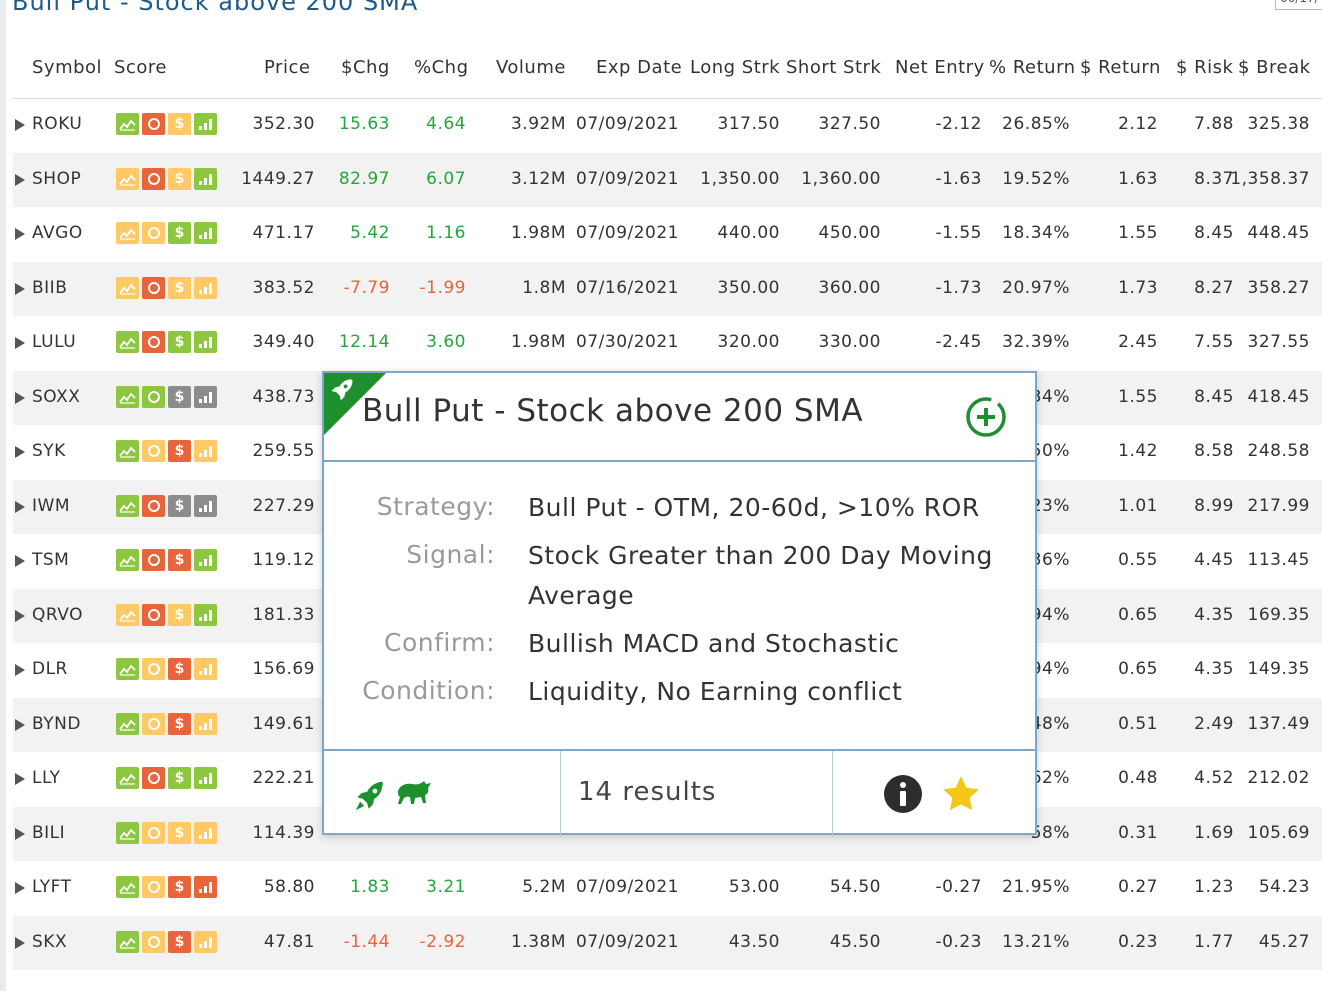  I want to click on col-exp-date: Exp Date, so click(639, 67).